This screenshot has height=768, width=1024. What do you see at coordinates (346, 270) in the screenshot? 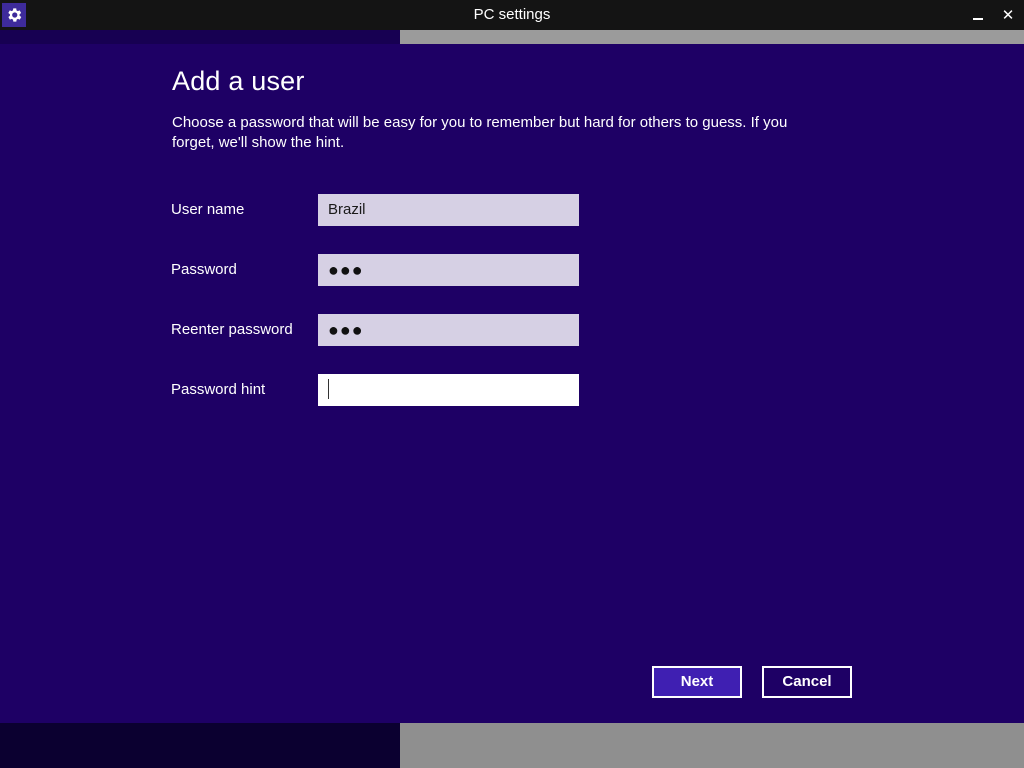
I see `password-value: ●●●` at bounding box center [346, 270].